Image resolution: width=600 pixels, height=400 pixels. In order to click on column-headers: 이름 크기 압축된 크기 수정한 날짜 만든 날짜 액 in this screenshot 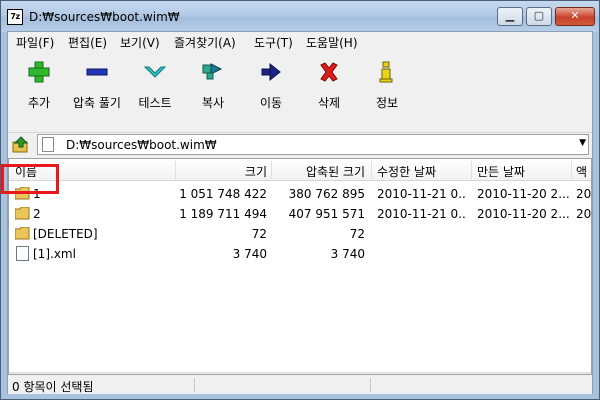, I will do `click(300, 170)`.